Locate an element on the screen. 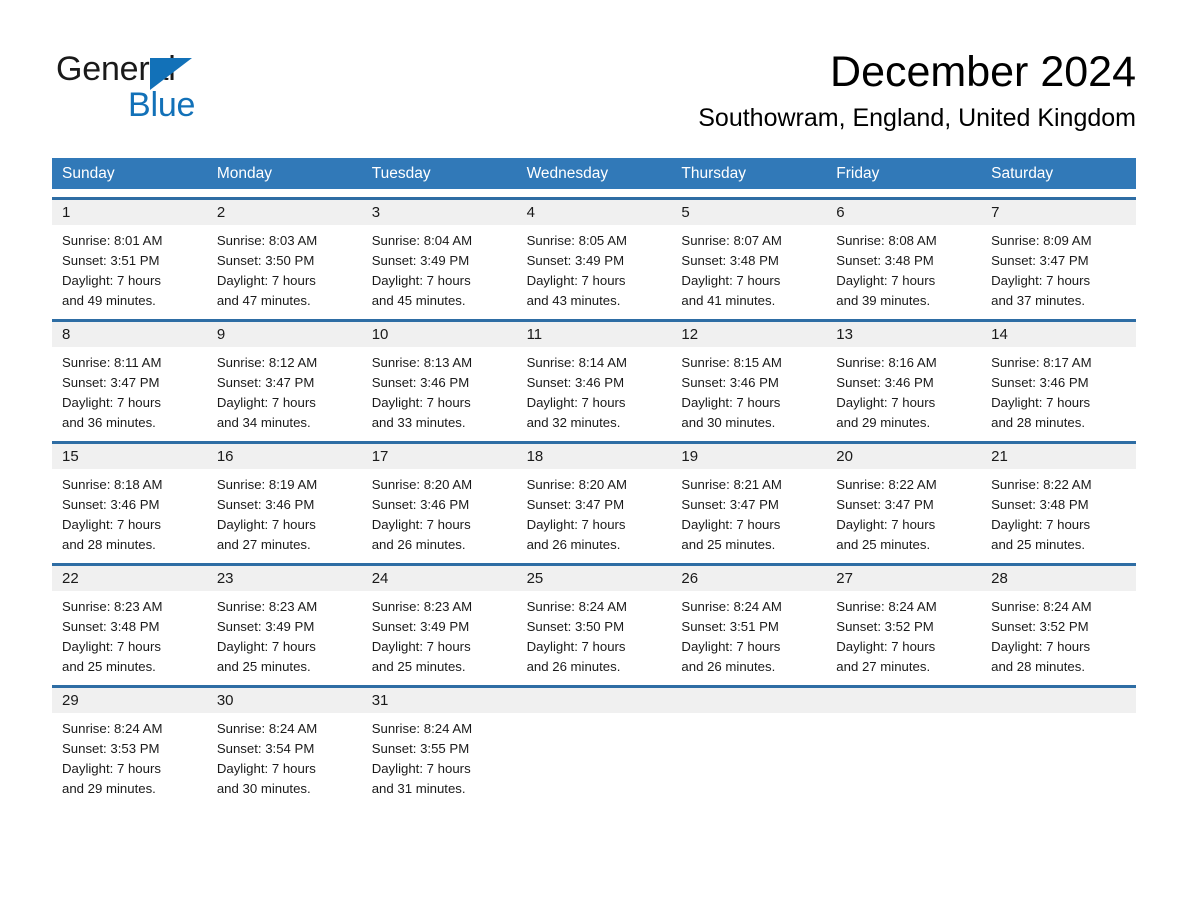 This screenshot has height=918, width=1188. sunset-text: Sunset: 3:52 PM is located at coordinates (1040, 626).